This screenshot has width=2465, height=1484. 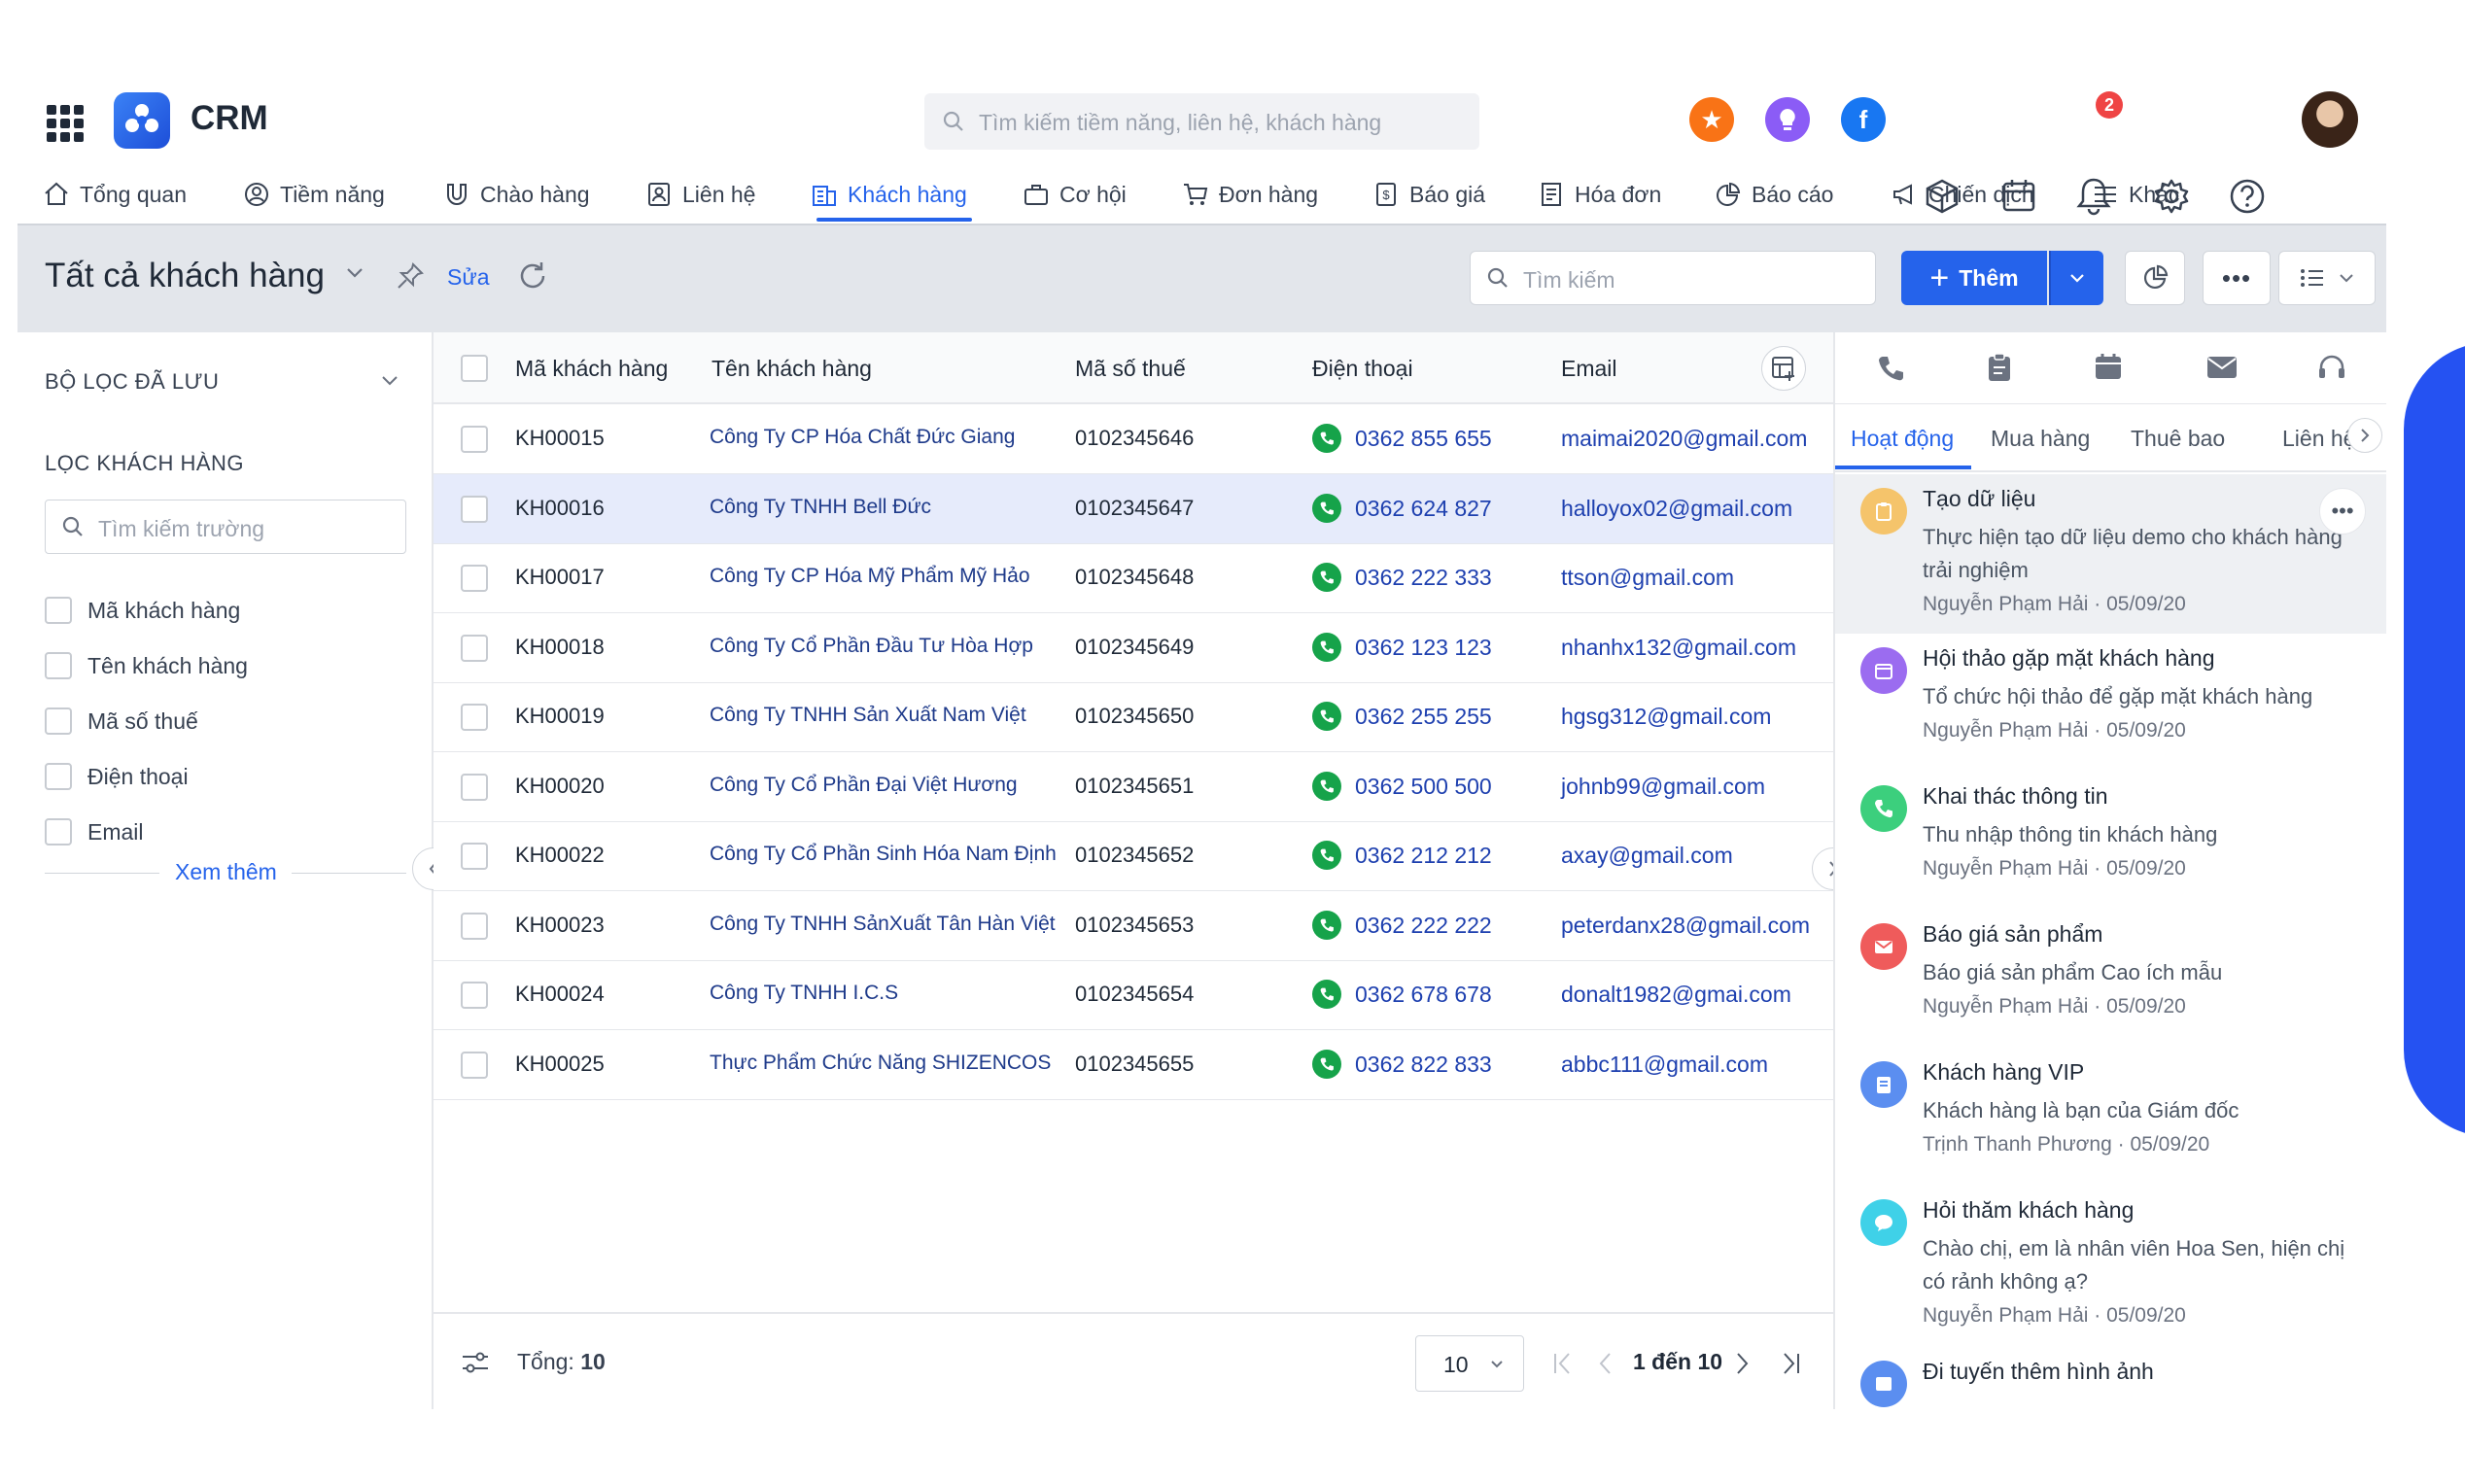 What do you see at coordinates (2327, 278) in the screenshot?
I see `list-view-toggle` at bounding box center [2327, 278].